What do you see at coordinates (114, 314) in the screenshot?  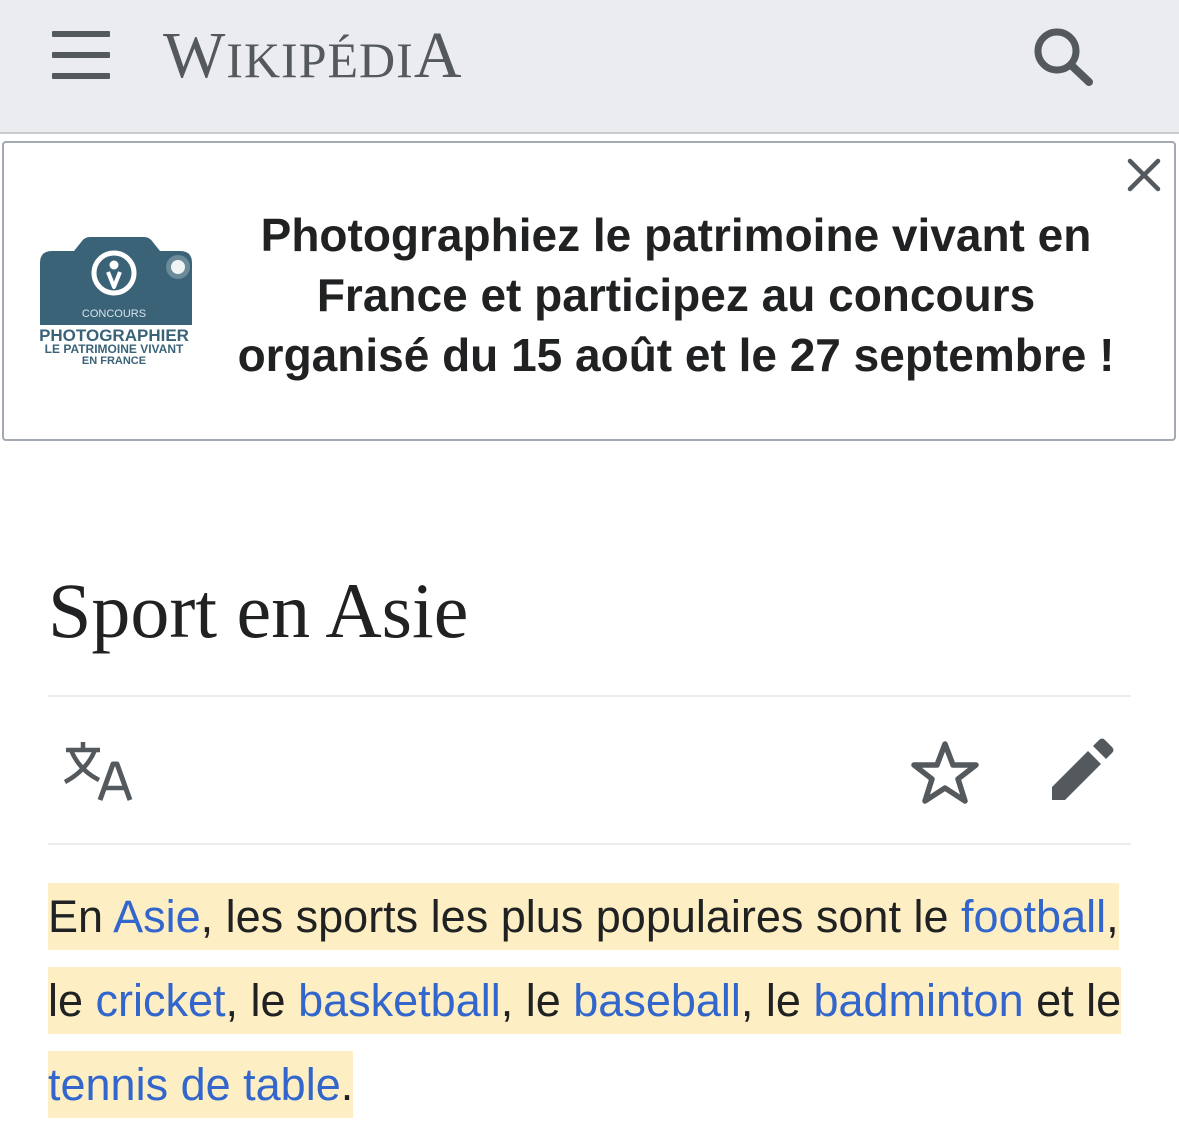 I see `logo-text-concours: CONCOURS` at bounding box center [114, 314].